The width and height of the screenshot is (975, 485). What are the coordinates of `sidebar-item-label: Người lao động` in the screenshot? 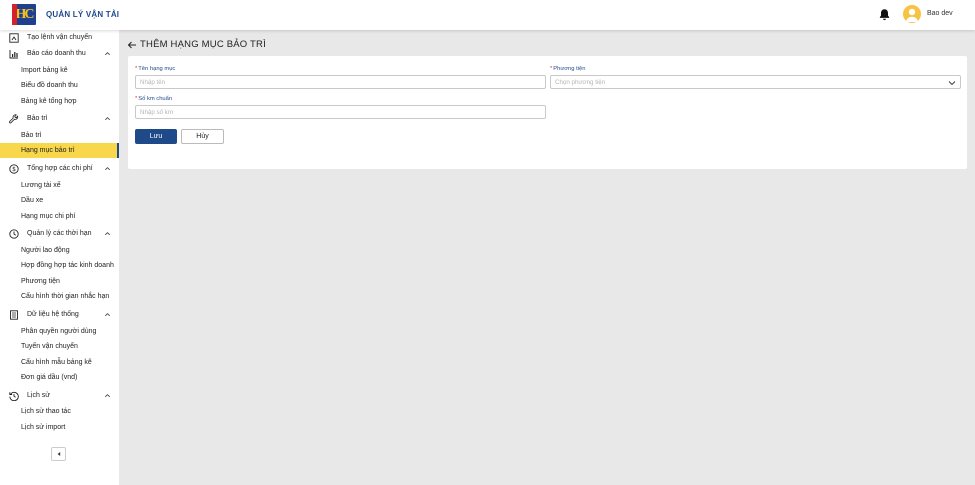 It's located at (45, 250).